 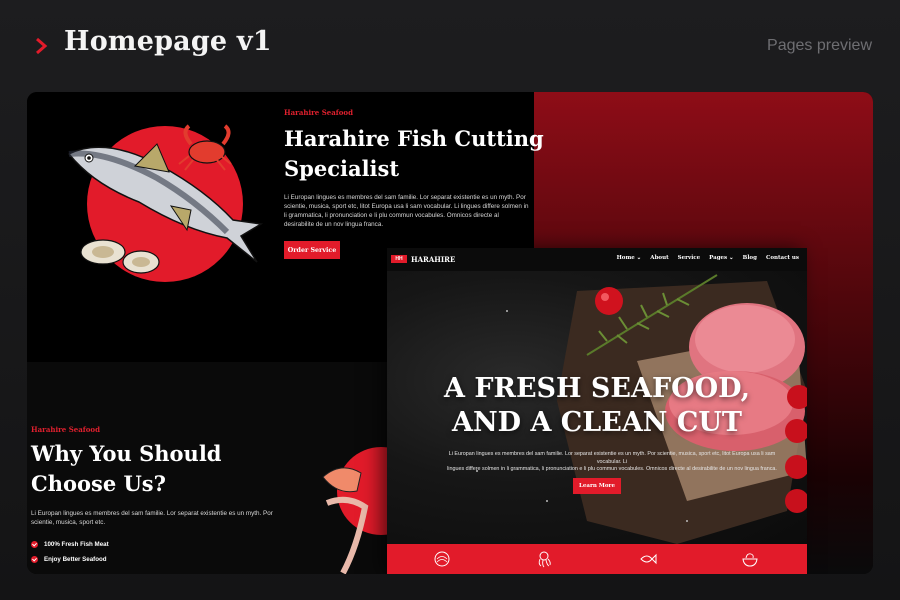 What do you see at coordinates (75, 559) in the screenshot?
I see `check-item-label: Enjoy Better Seafood` at bounding box center [75, 559].